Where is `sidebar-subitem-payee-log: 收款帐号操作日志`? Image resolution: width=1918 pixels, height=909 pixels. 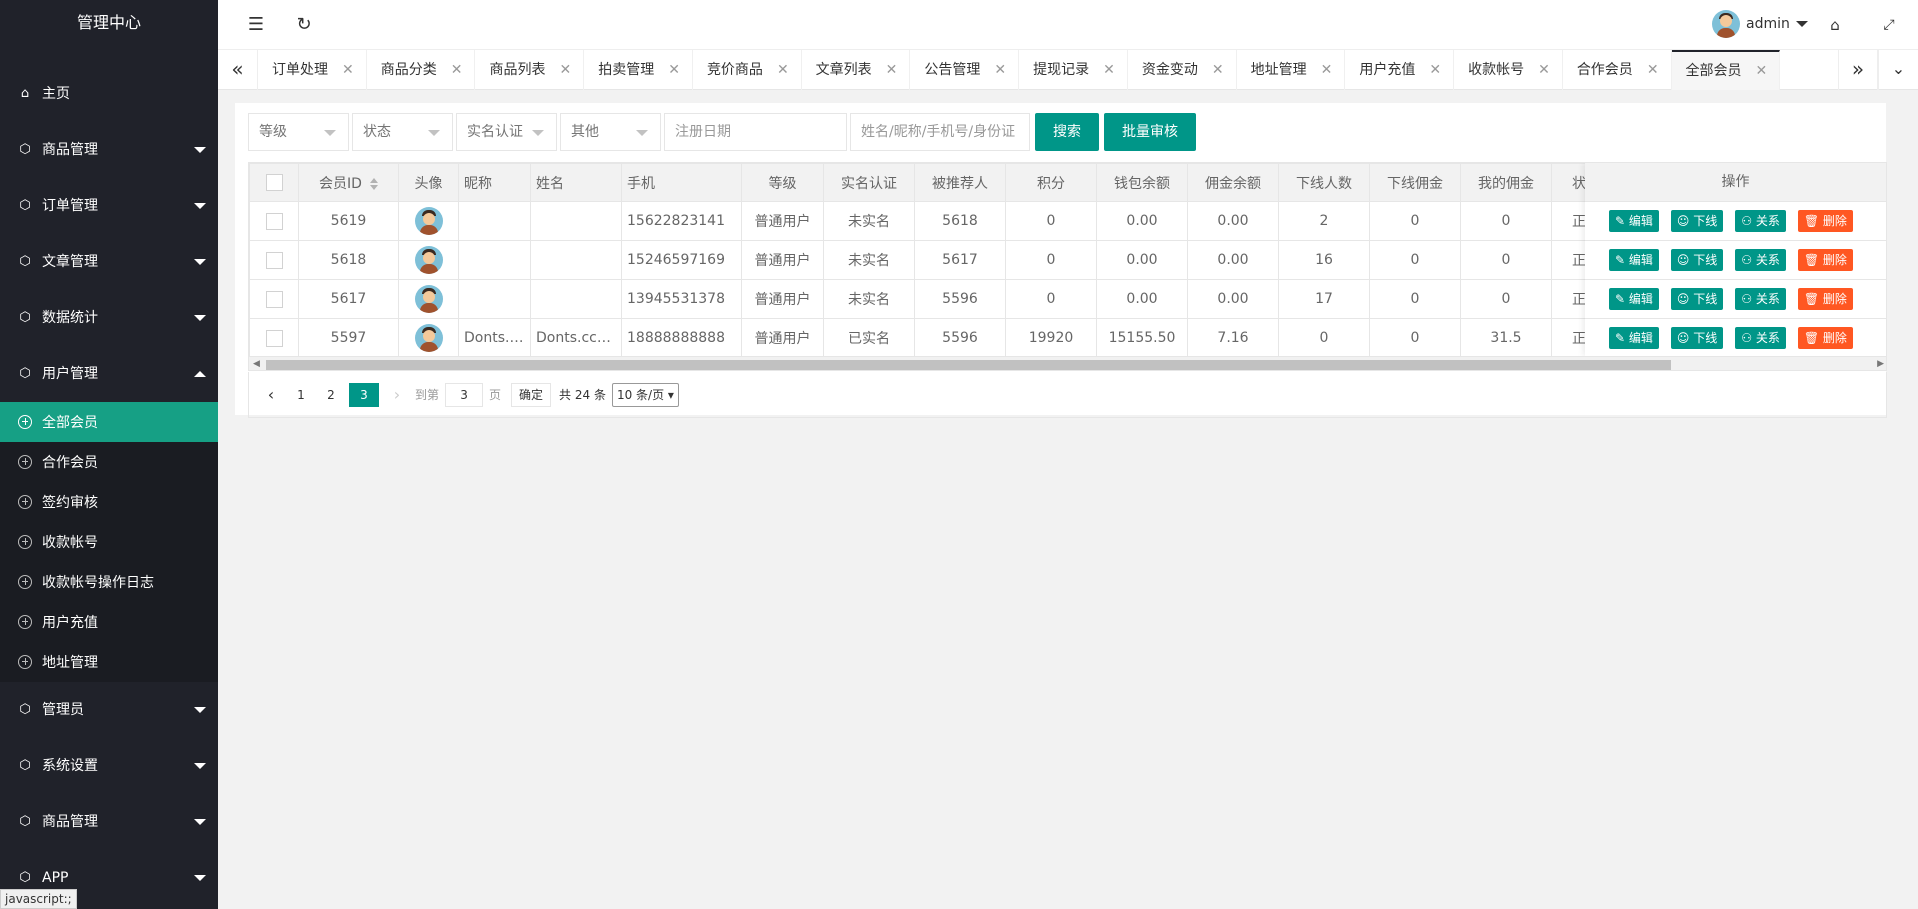 sidebar-subitem-payee-log: 收款帐号操作日志 is located at coordinates (109, 582).